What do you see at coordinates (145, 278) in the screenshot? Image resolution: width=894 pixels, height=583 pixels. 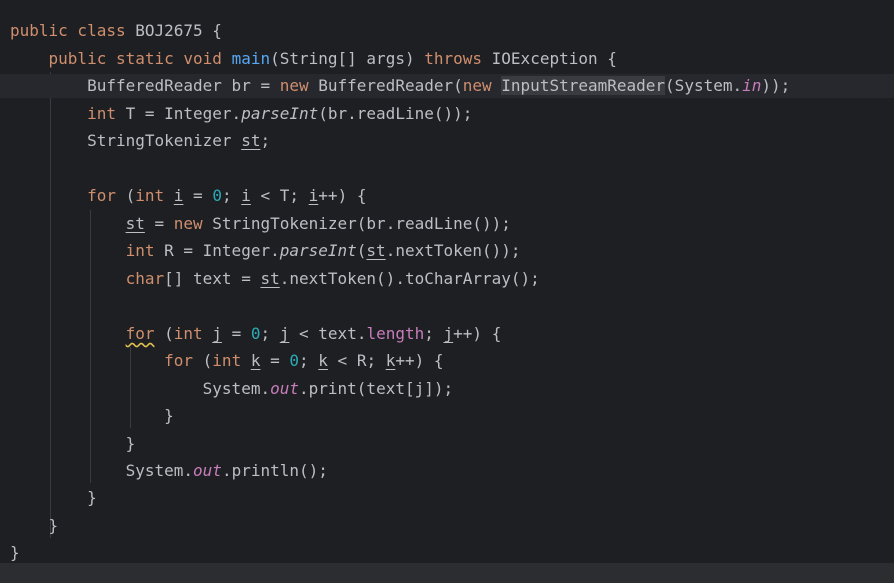 I see `token-keyword: char` at bounding box center [145, 278].